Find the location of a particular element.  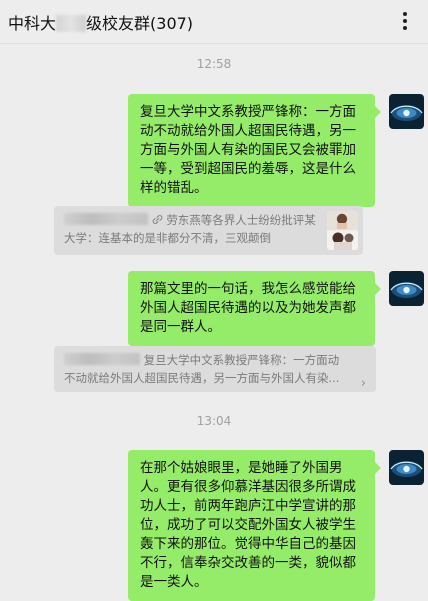

chat-header: 中科大 级校友群(307) is located at coordinates (214, 22).